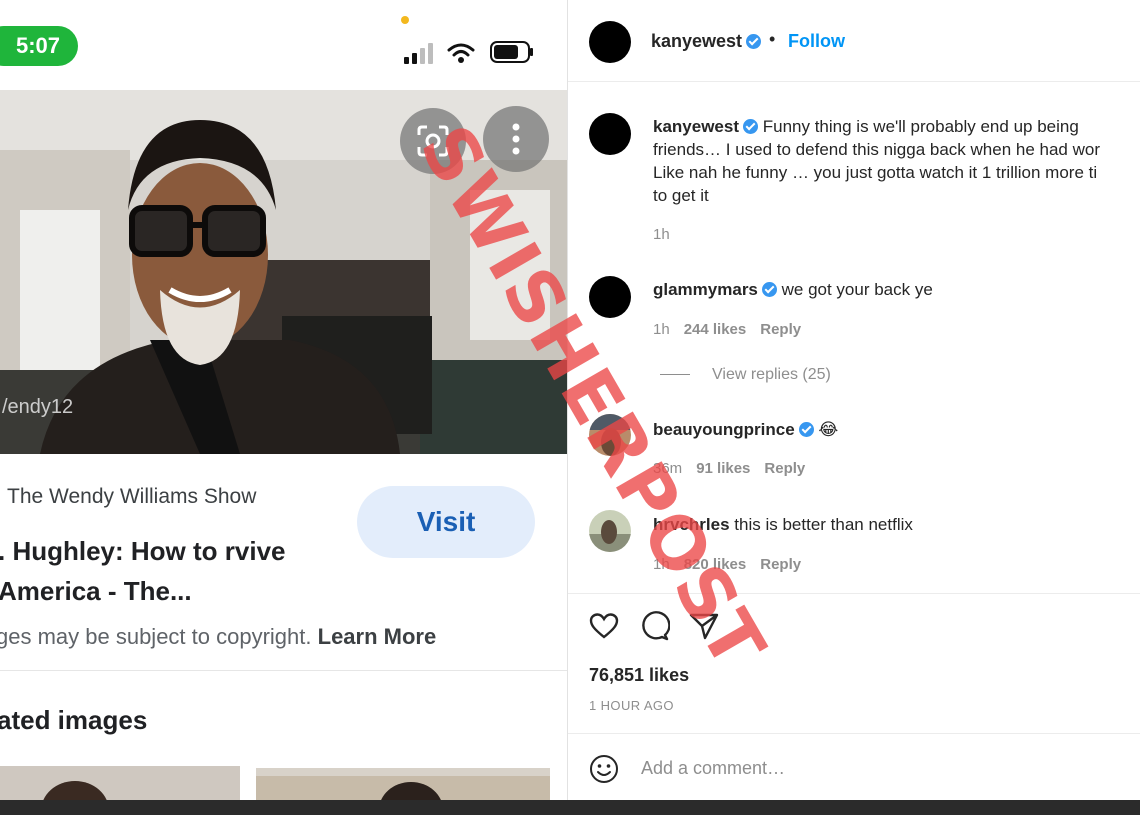 The height and width of the screenshot is (815, 1140). Describe the element at coordinates (854, 41) in the screenshot. I see `post-header: kanyewest • Follow` at that location.